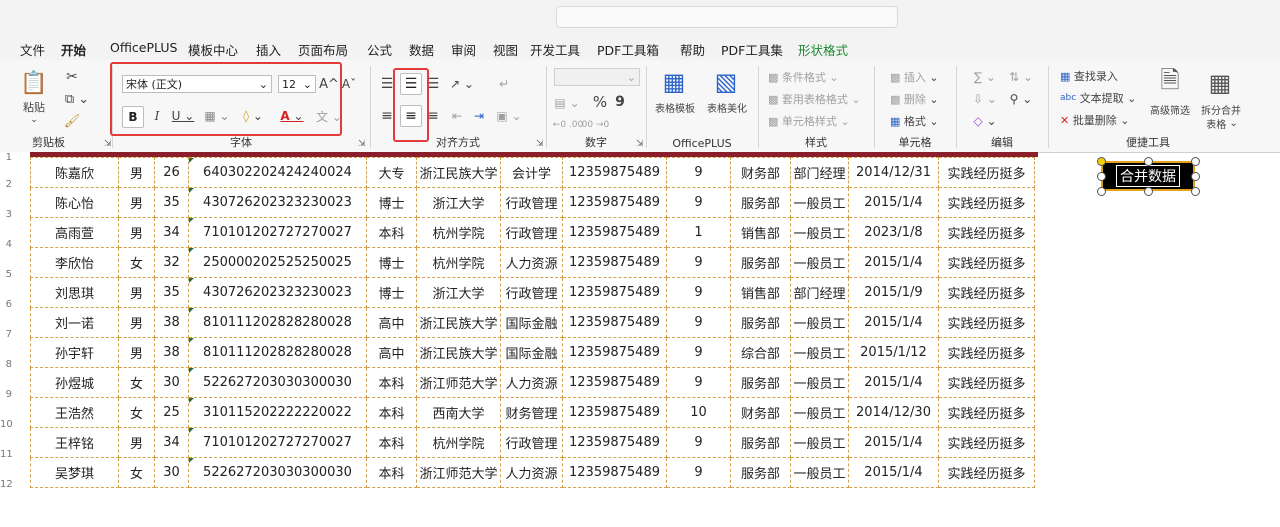 The image size is (1280, 527). I want to click on format-cell-button: ▦ 格式 ⌄, so click(914, 121).